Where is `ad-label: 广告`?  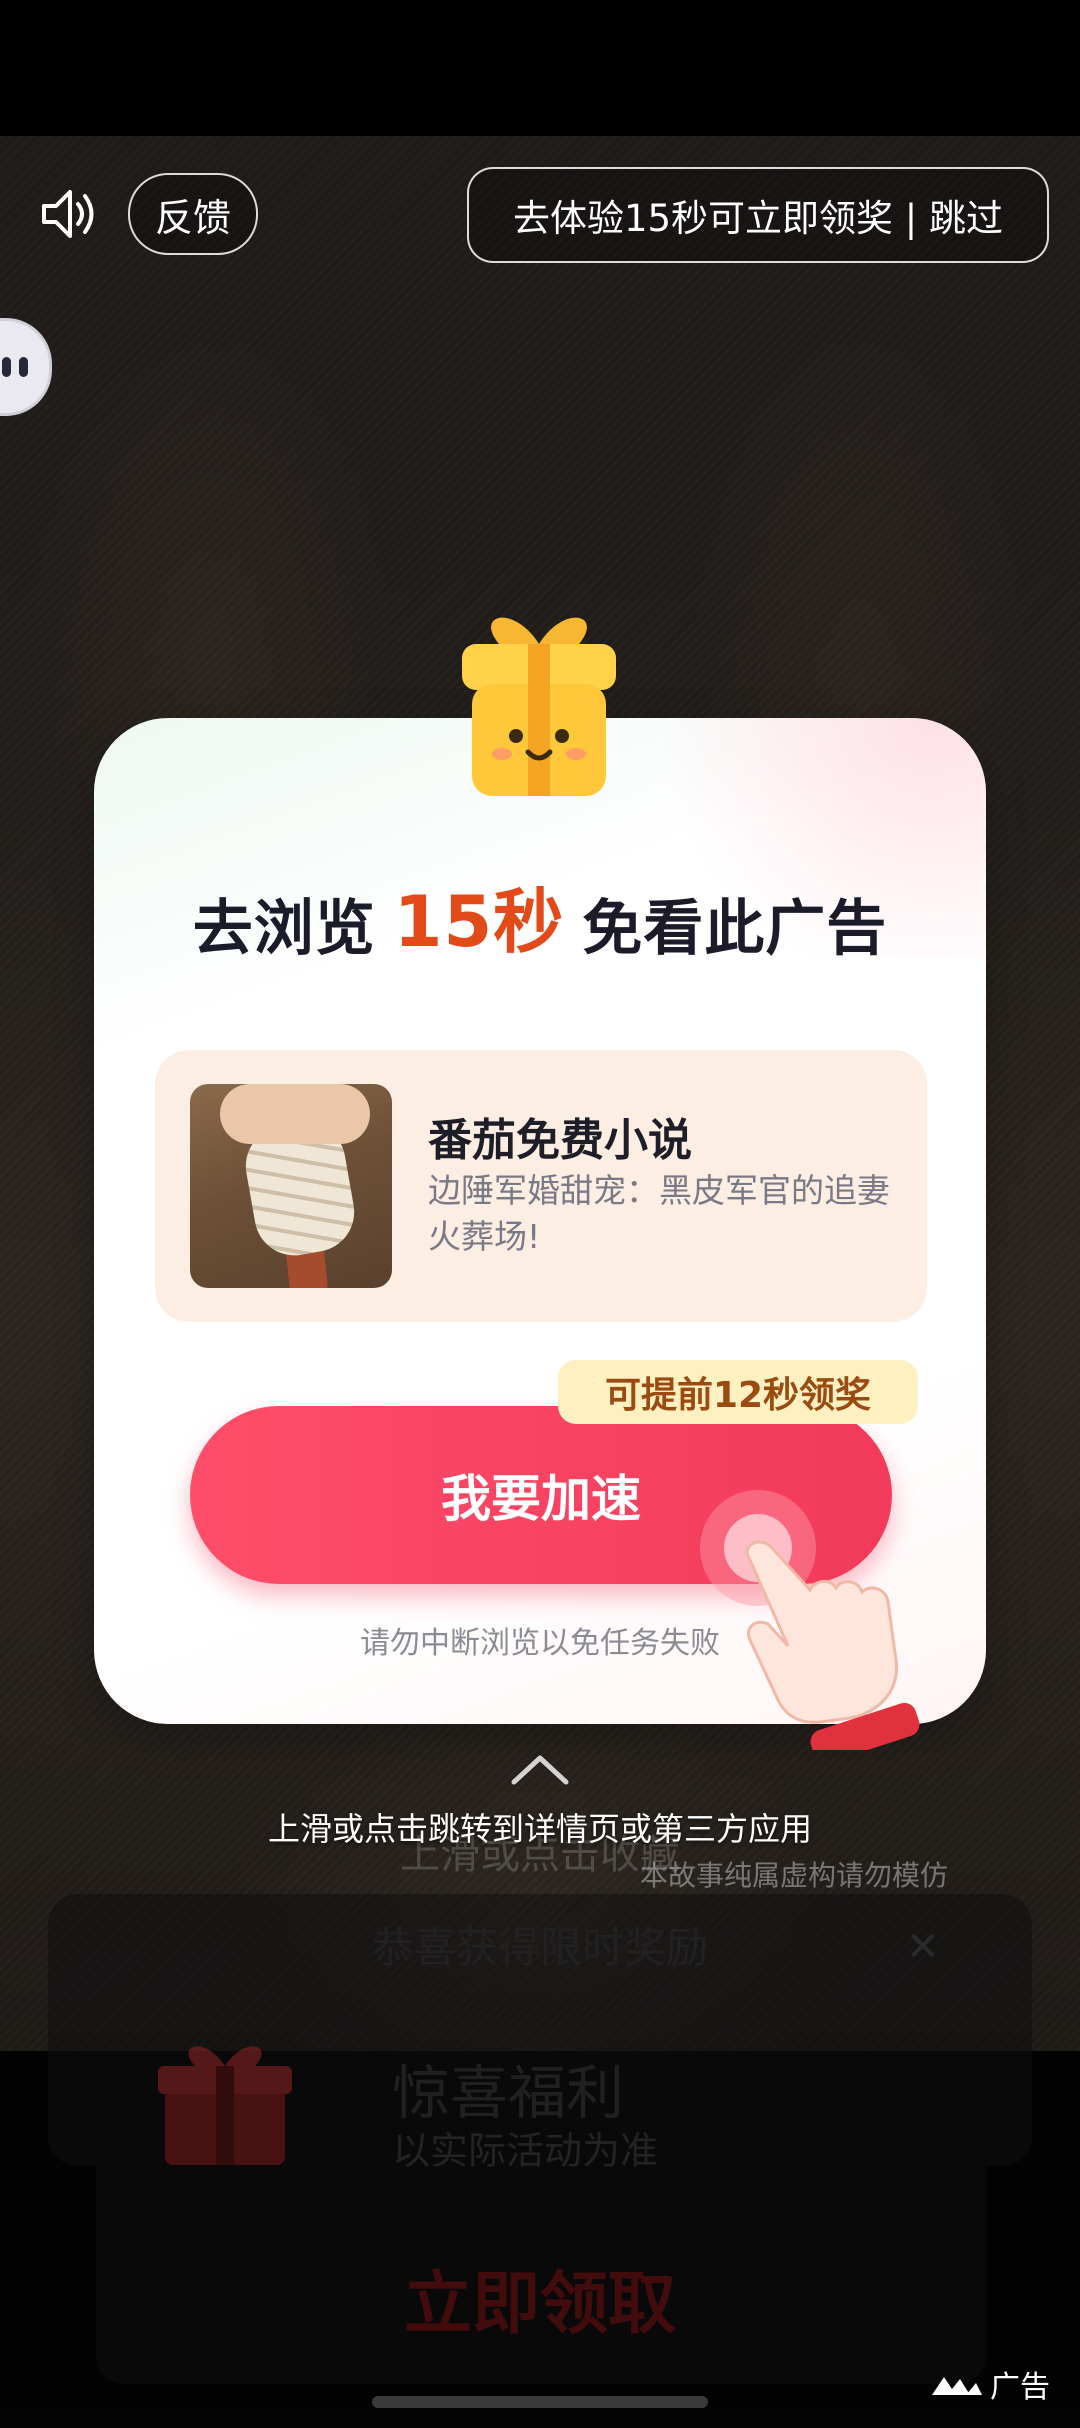 ad-label: 广告 is located at coordinates (1020, 2387).